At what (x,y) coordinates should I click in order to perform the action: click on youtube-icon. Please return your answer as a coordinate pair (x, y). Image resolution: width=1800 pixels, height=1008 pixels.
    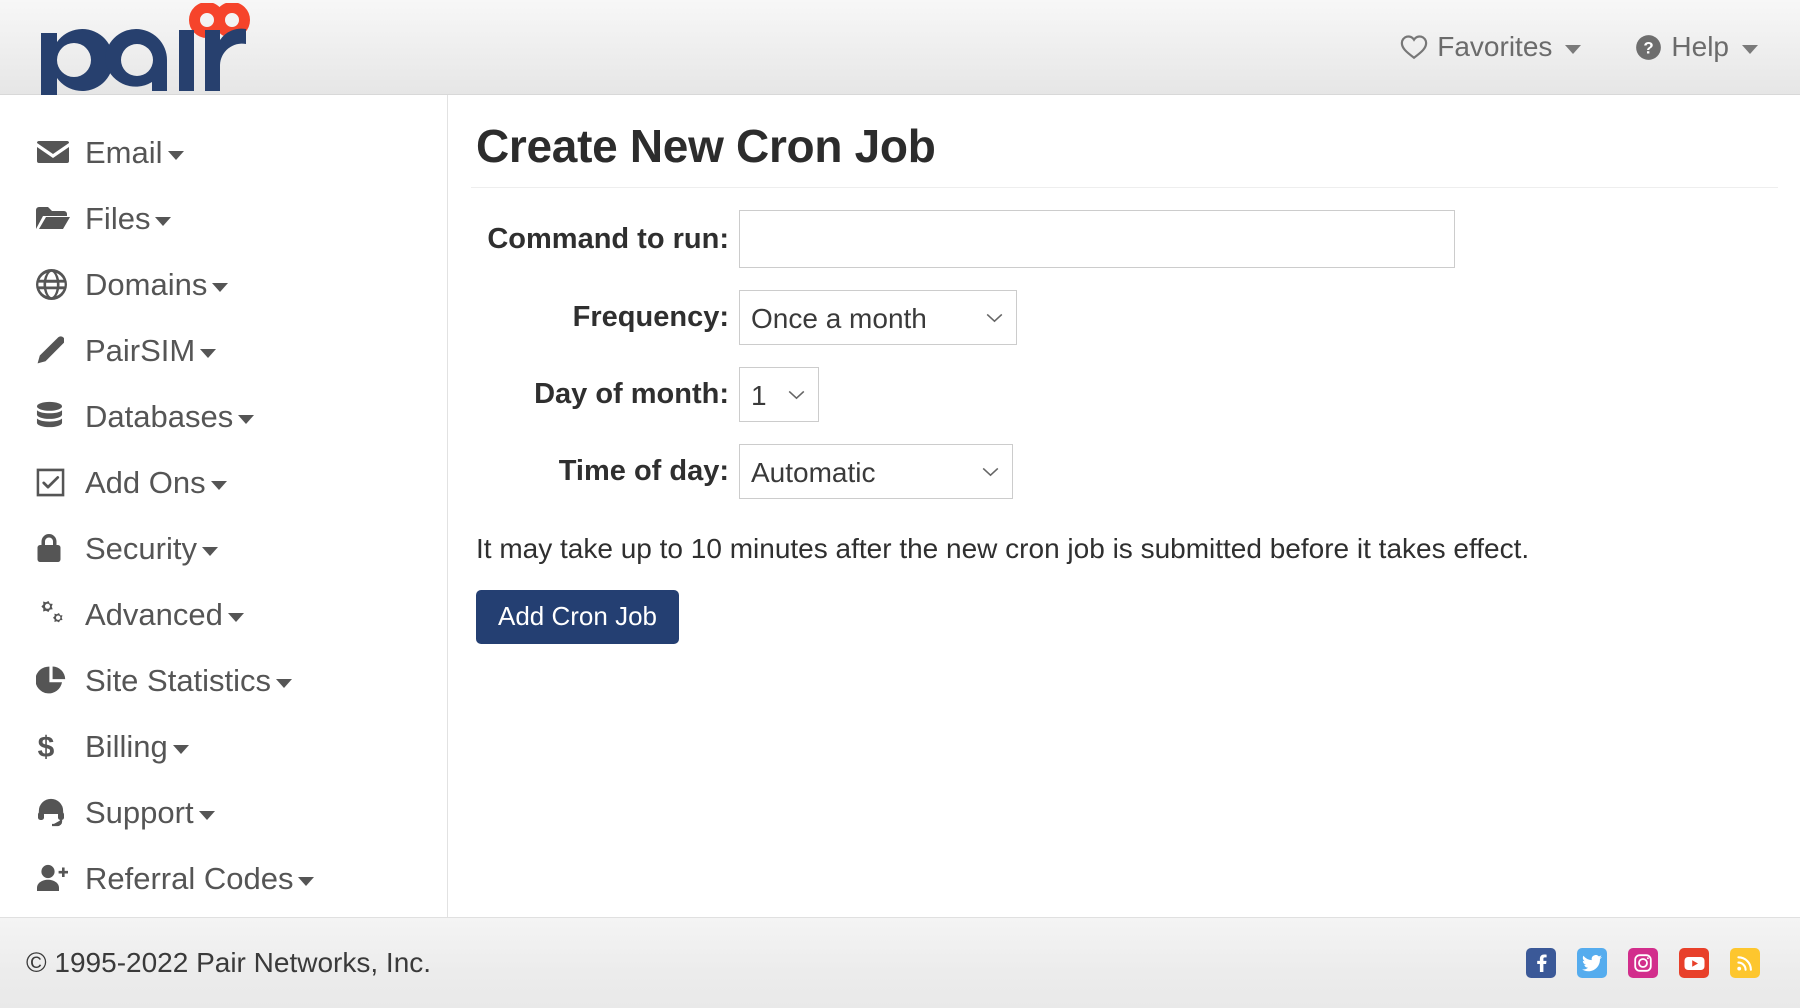
    Looking at the image, I should click on (1694, 963).